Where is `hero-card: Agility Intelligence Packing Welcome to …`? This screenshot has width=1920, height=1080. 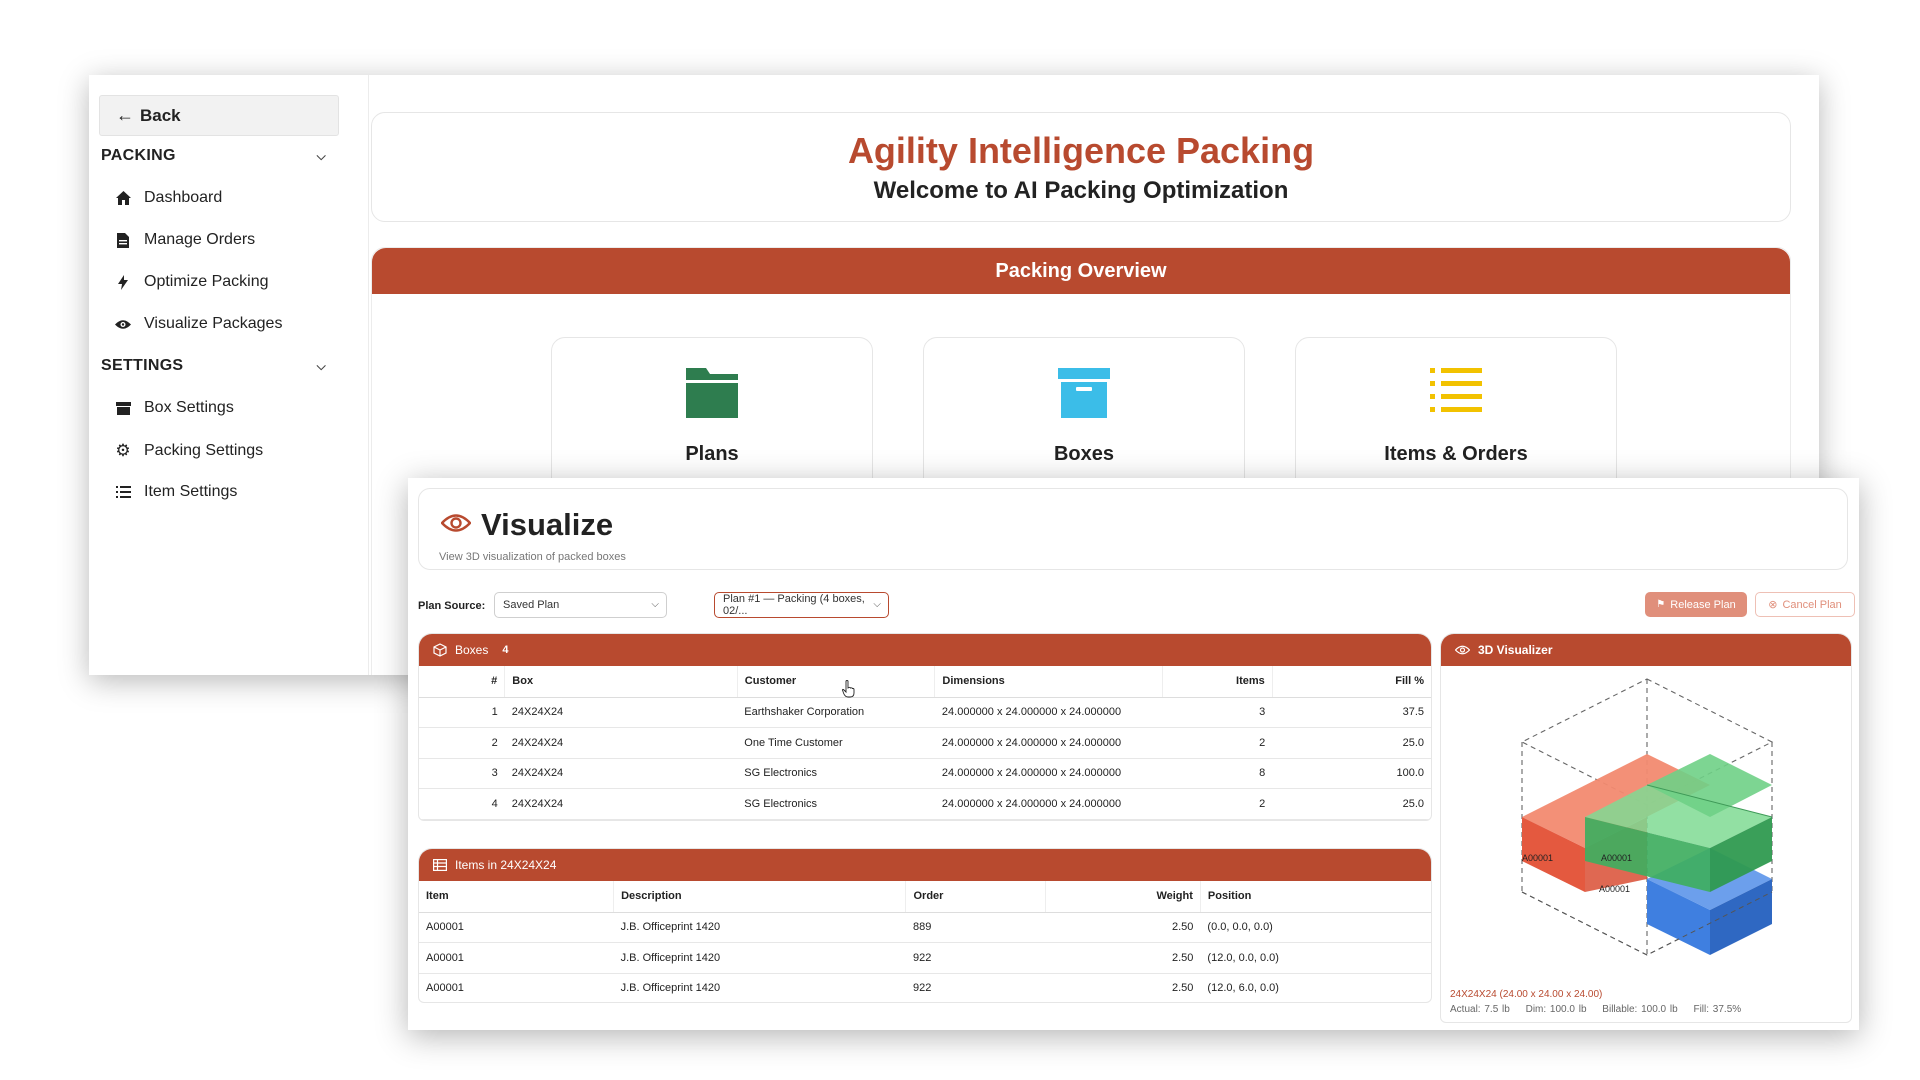
hero-card: Agility Intelligence Packing Welcome to … is located at coordinates (1081, 167).